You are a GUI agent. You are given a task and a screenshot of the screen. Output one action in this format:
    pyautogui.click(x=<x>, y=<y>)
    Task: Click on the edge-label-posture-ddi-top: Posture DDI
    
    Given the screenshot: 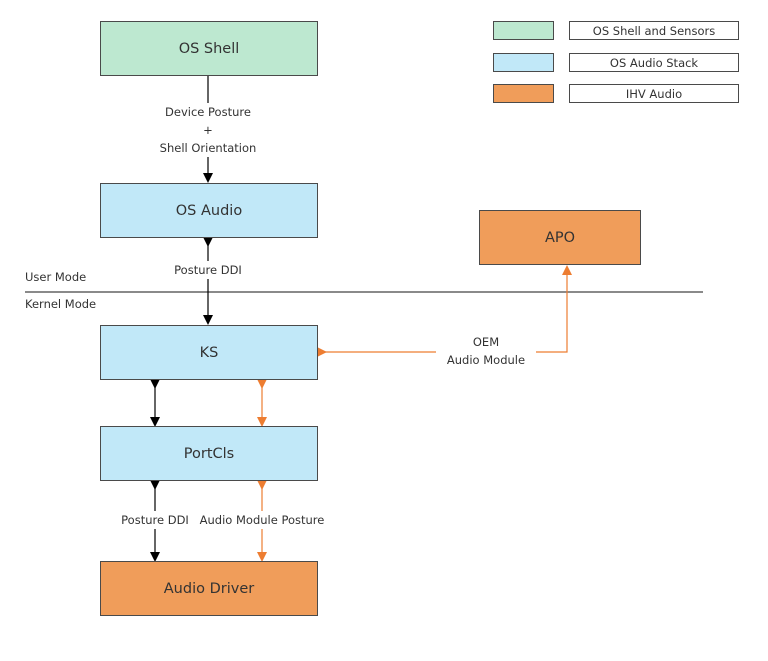 What is the action you would take?
    pyautogui.click(x=208, y=270)
    